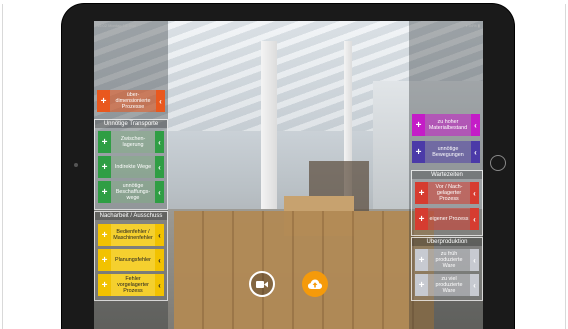  I want to click on card-upstream-downstream: + Vor / Nach-gelagerter Prozess ‹, so click(447, 193).